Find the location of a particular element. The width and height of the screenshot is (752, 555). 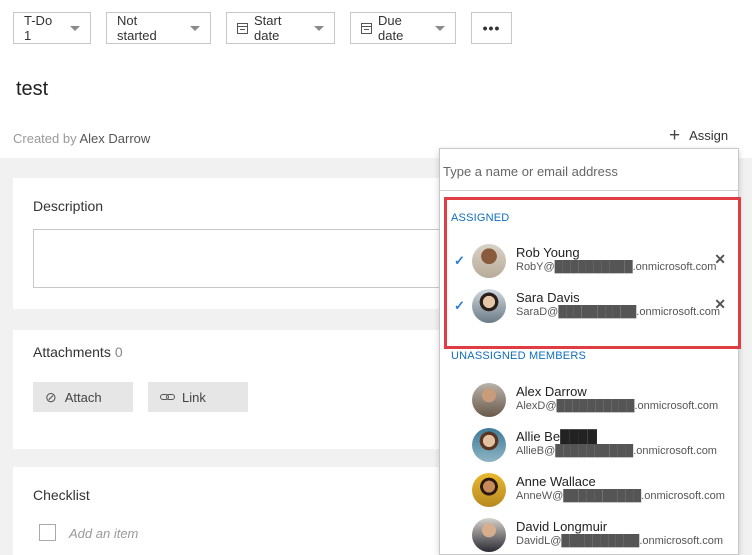

link-icon is located at coordinates (167, 397).